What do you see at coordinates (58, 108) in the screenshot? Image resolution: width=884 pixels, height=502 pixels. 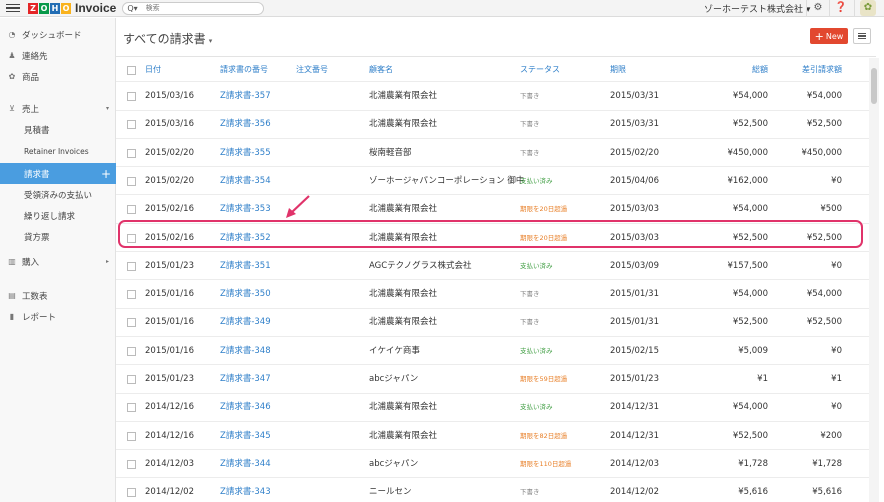 I see `sidebar-item-sales: ⊻ 売上 ▾` at bounding box center [58, 108].